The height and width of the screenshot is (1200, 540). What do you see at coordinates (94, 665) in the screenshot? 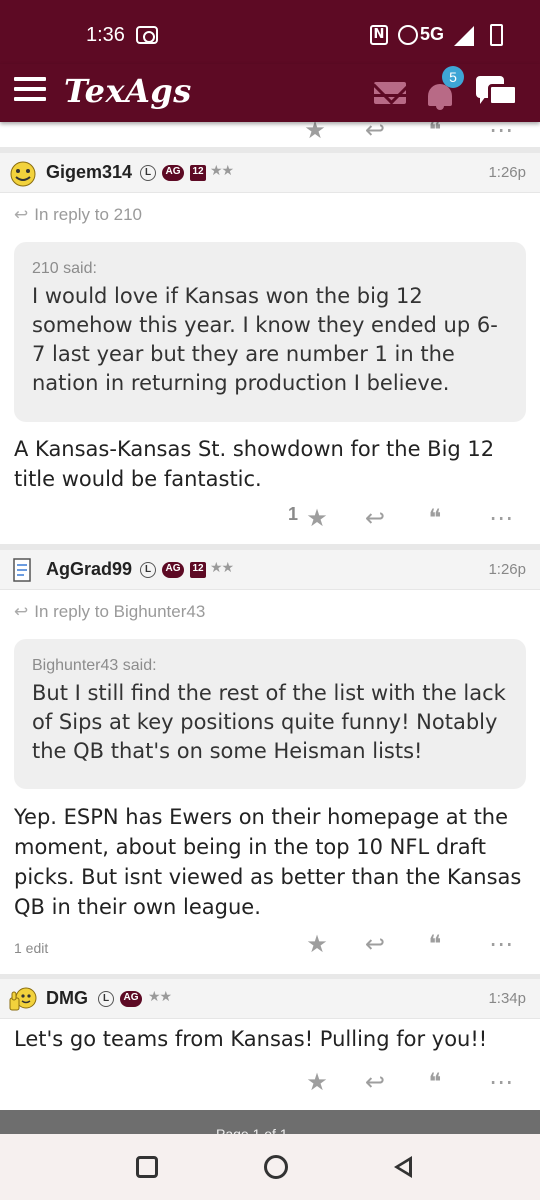
I see `quote-author: Bighunter43 said:` at bounding box center [94, 665].